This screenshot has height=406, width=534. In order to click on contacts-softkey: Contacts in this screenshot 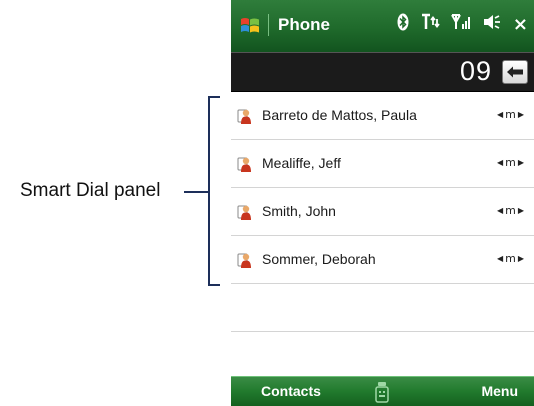, I will do `click(291, 391)`.